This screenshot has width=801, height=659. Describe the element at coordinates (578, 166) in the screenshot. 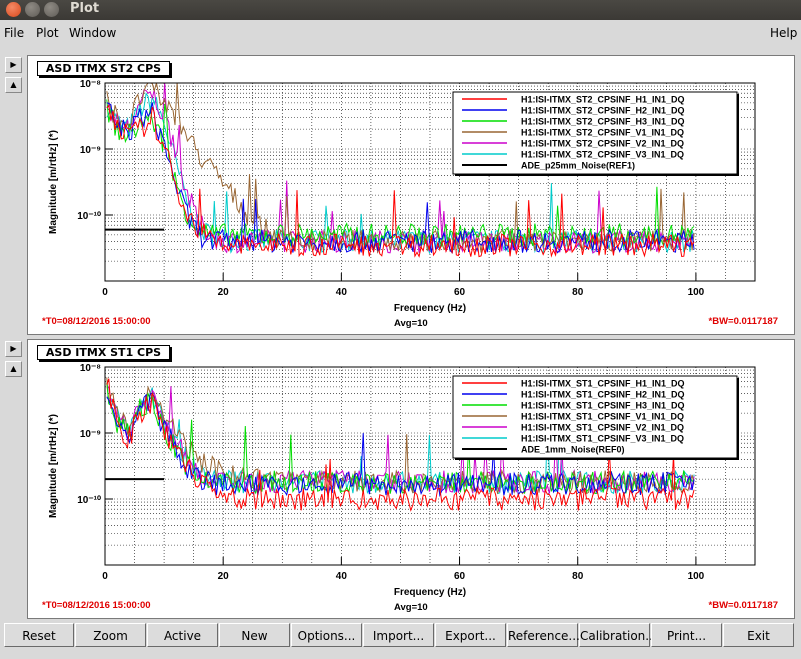

I see `legend-entry: ADE_p25mm_Noise(REF1)` at that location.